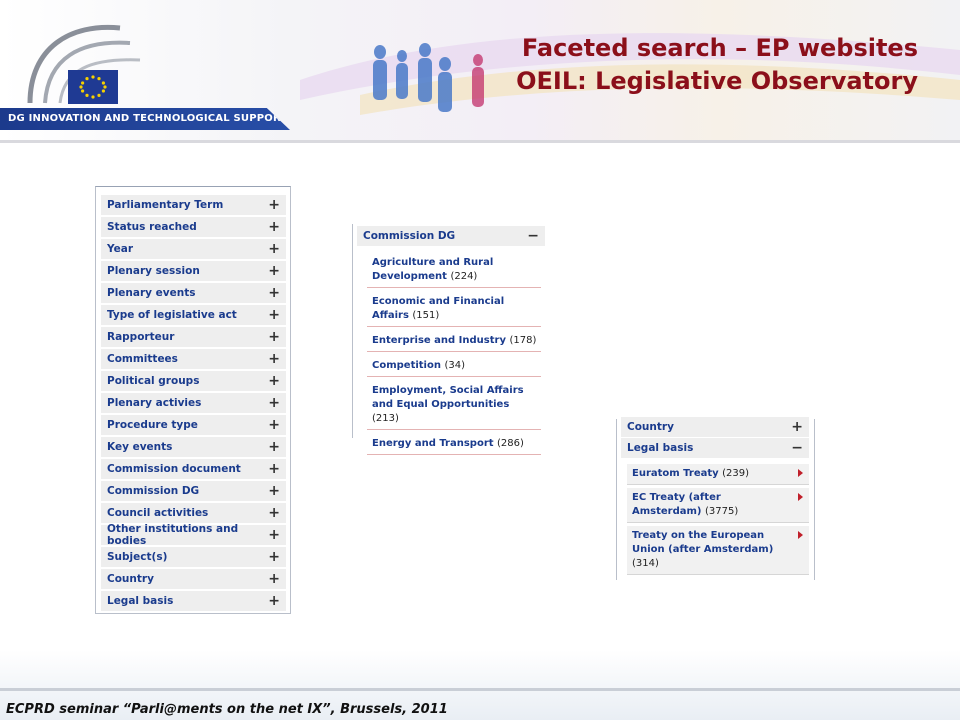 Image resolution: width=960 pixels, height=720 pixels. I want to click on facet-item: Commission document +, so click(193, 469).